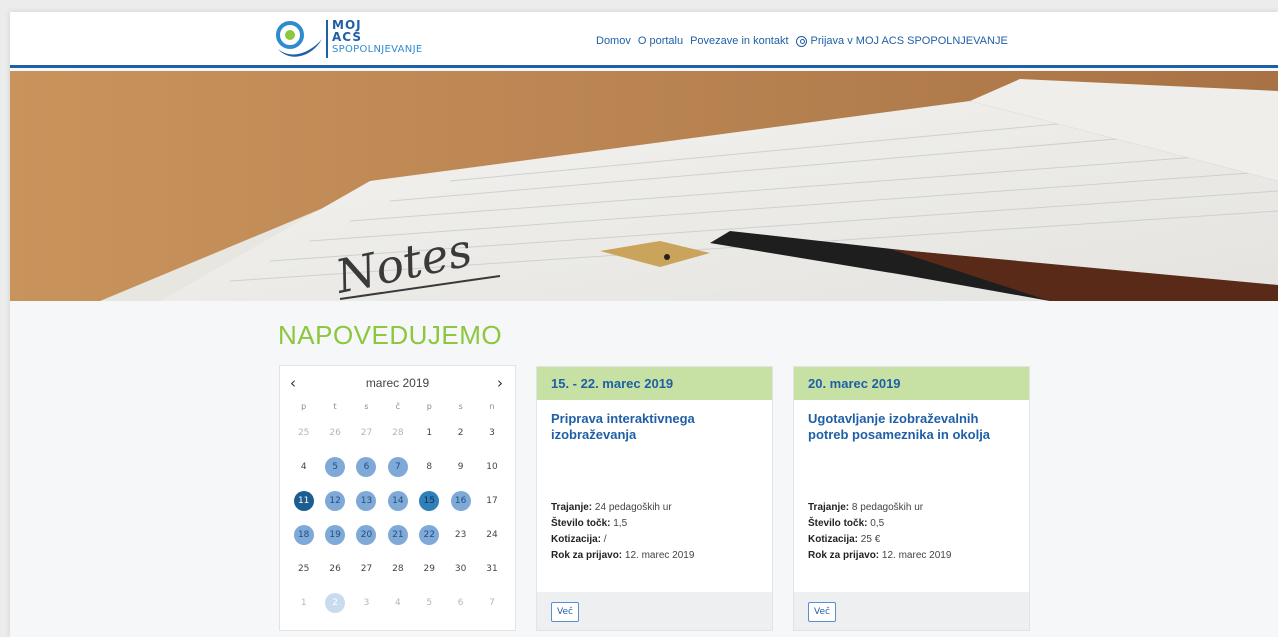 Image resolution: width=1278 pixels, height=637 pixels. Describe the element at coordinates (429, 535) in the screenshot. I see `calendar-day: 22` at that location.